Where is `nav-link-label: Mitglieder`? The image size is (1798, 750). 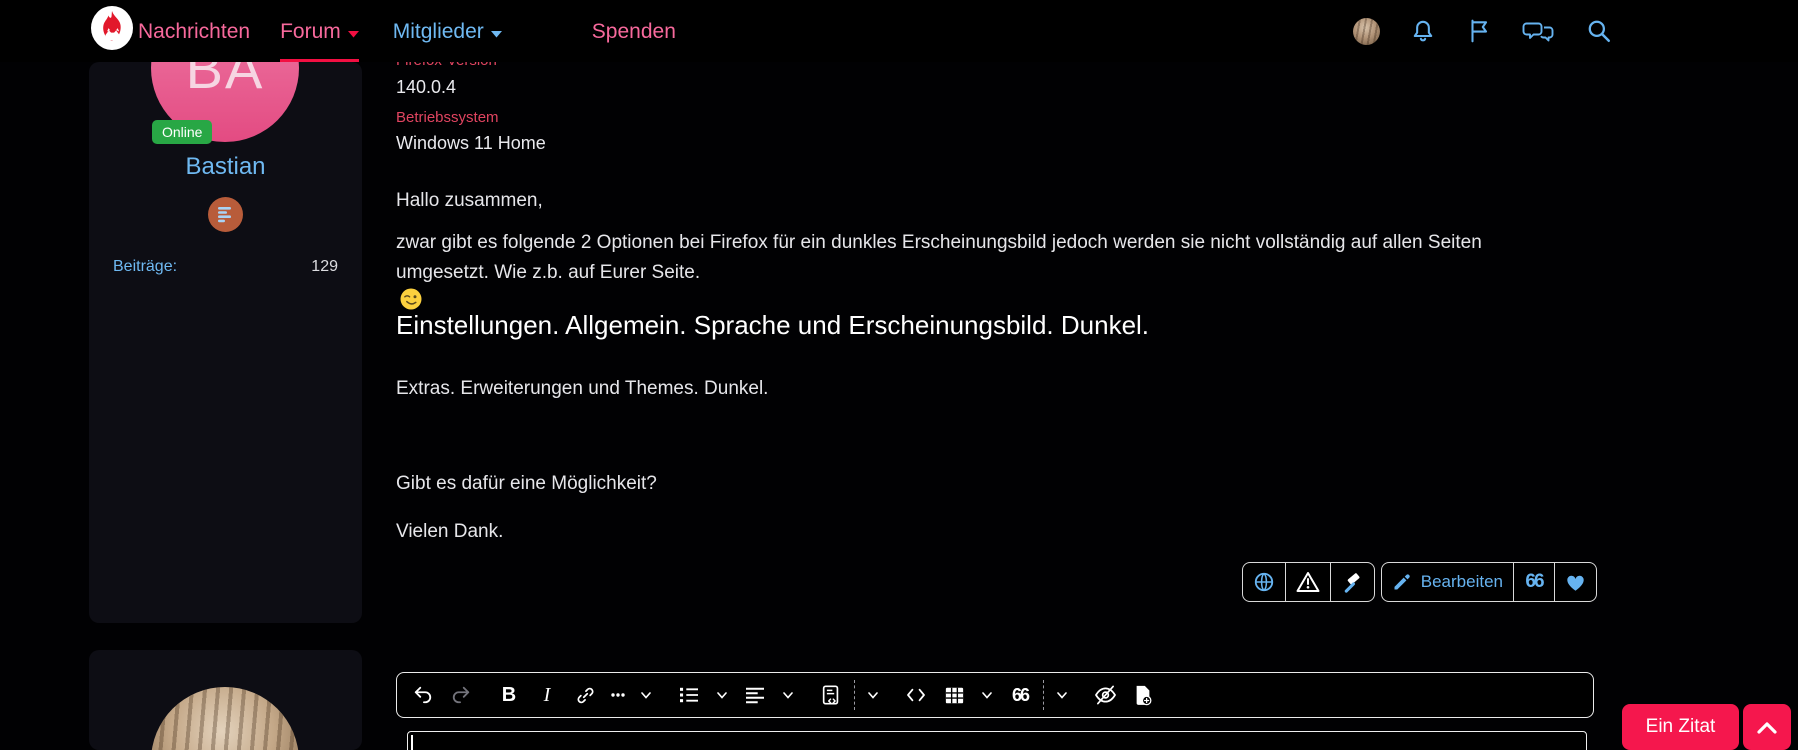
nav-link-label: Mitglieder is located at coordinates (438, 31).